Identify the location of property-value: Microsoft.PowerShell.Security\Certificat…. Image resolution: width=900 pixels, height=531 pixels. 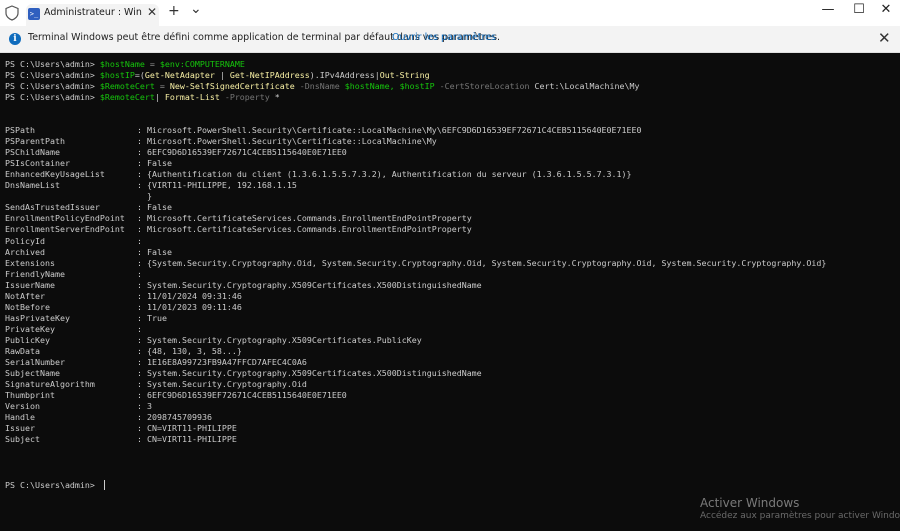
(394, 130).